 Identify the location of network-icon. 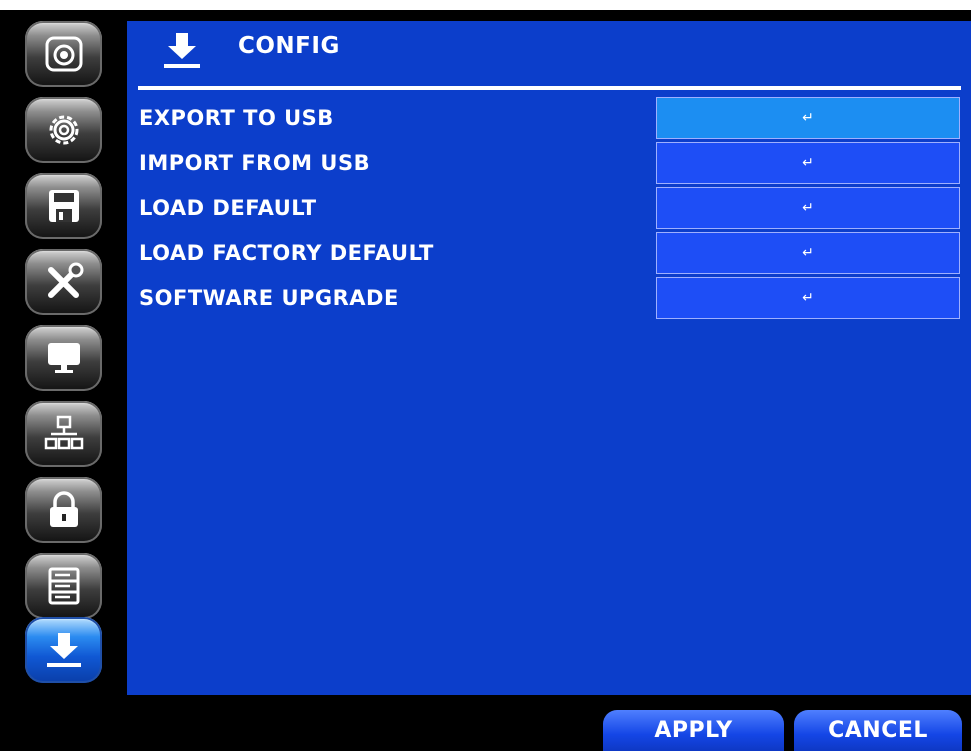
(63, 432).